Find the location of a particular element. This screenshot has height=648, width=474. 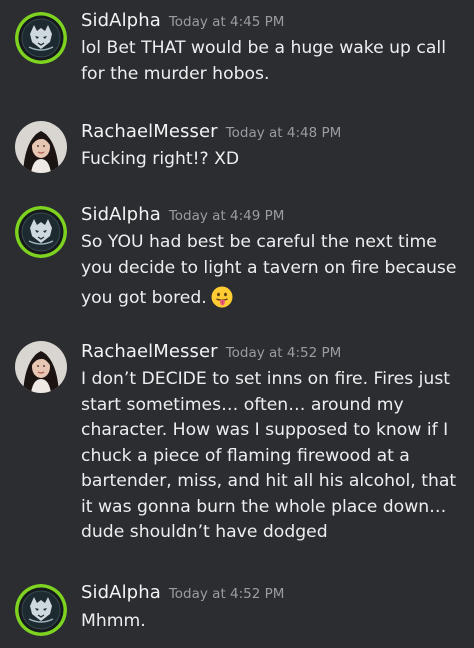

message-timestamp: Today at 4:48 PM is located at coordinates (284, 133).